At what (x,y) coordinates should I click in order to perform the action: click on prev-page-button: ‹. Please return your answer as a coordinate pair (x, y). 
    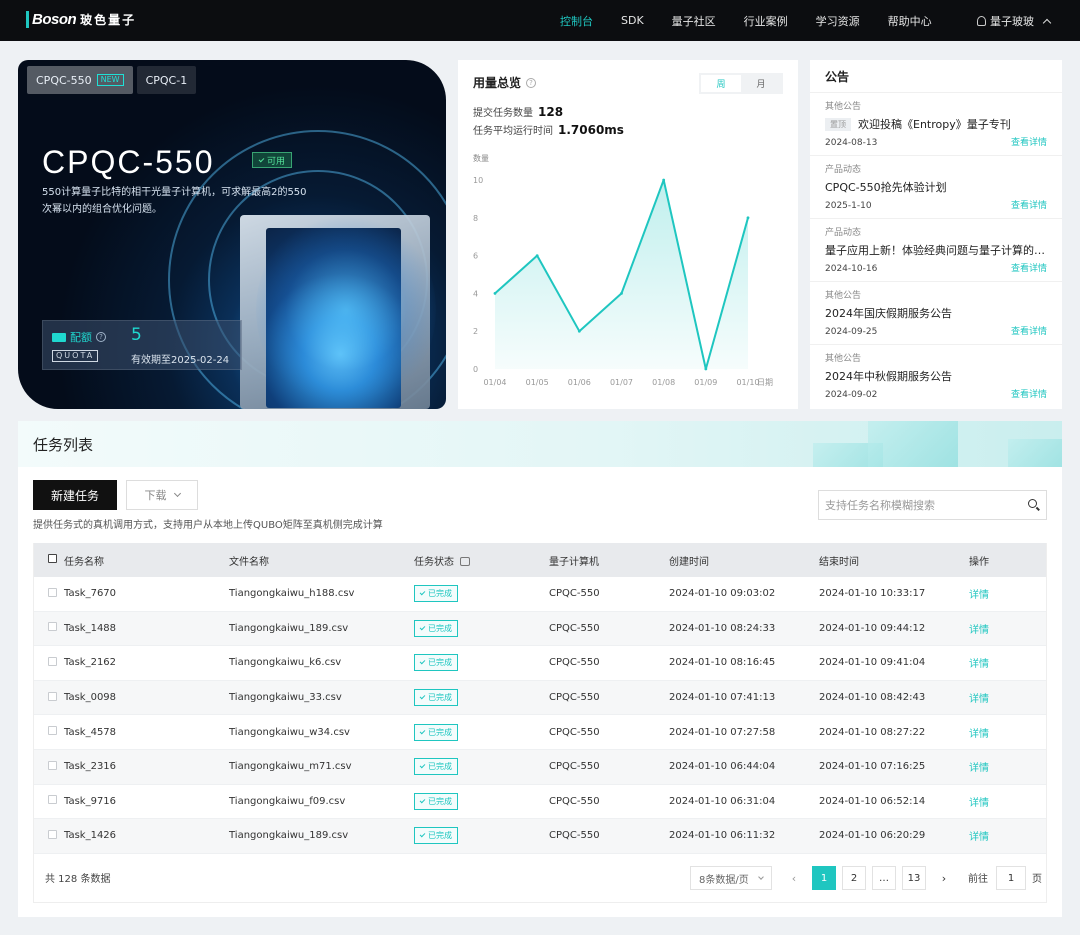
    Looking at the image, I should click on (794, 878).